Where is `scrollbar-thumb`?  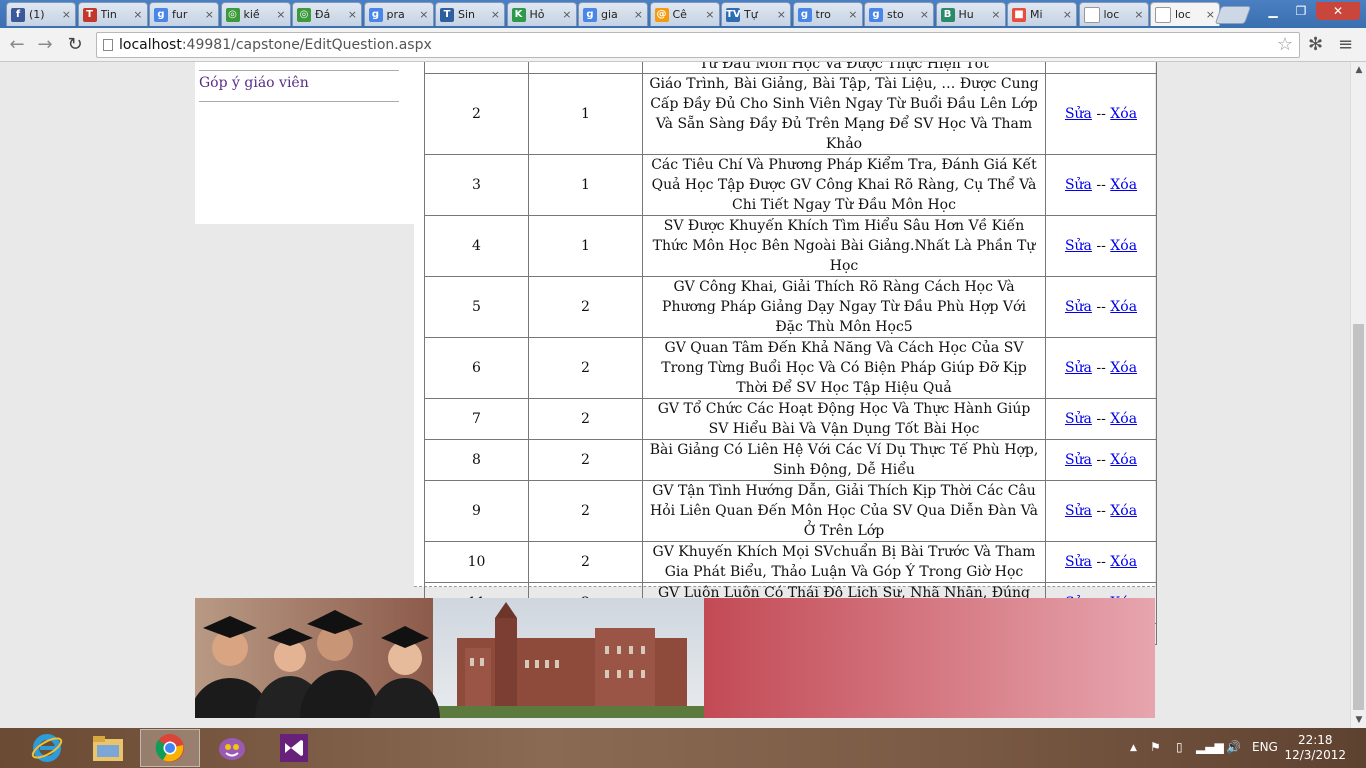 scrollbar-thumb is located at coordinates (1358, 517).